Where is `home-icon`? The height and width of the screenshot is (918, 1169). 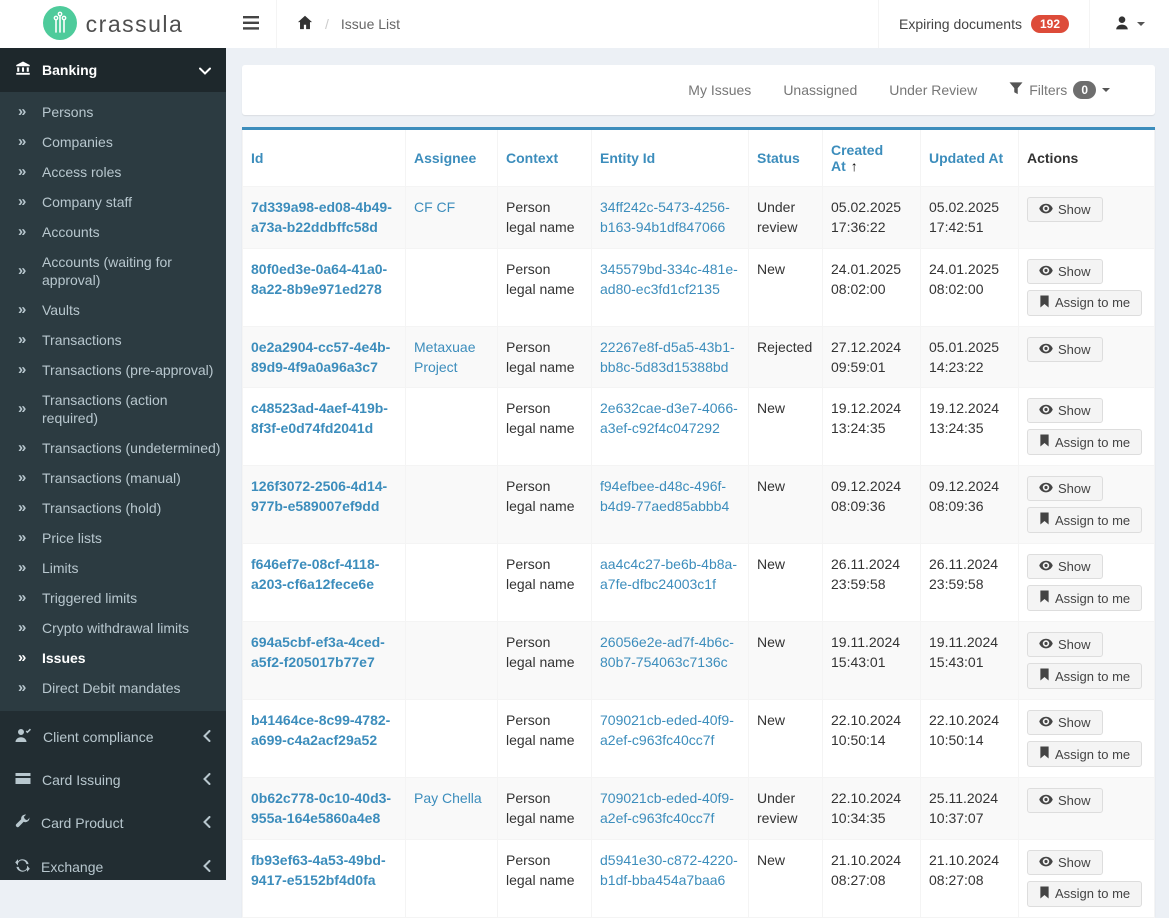 home-icon is located at coordinates (305, 24).